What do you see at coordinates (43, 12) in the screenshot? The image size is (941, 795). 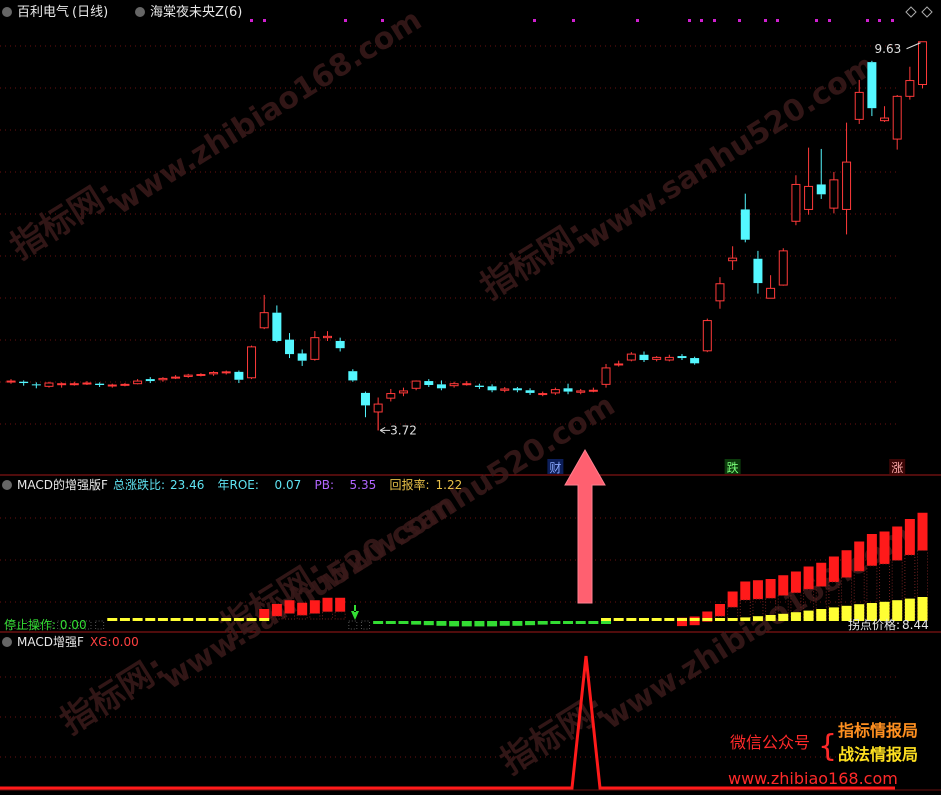 I see `stock-name: 百利电气` at bounding box center [43, 12].